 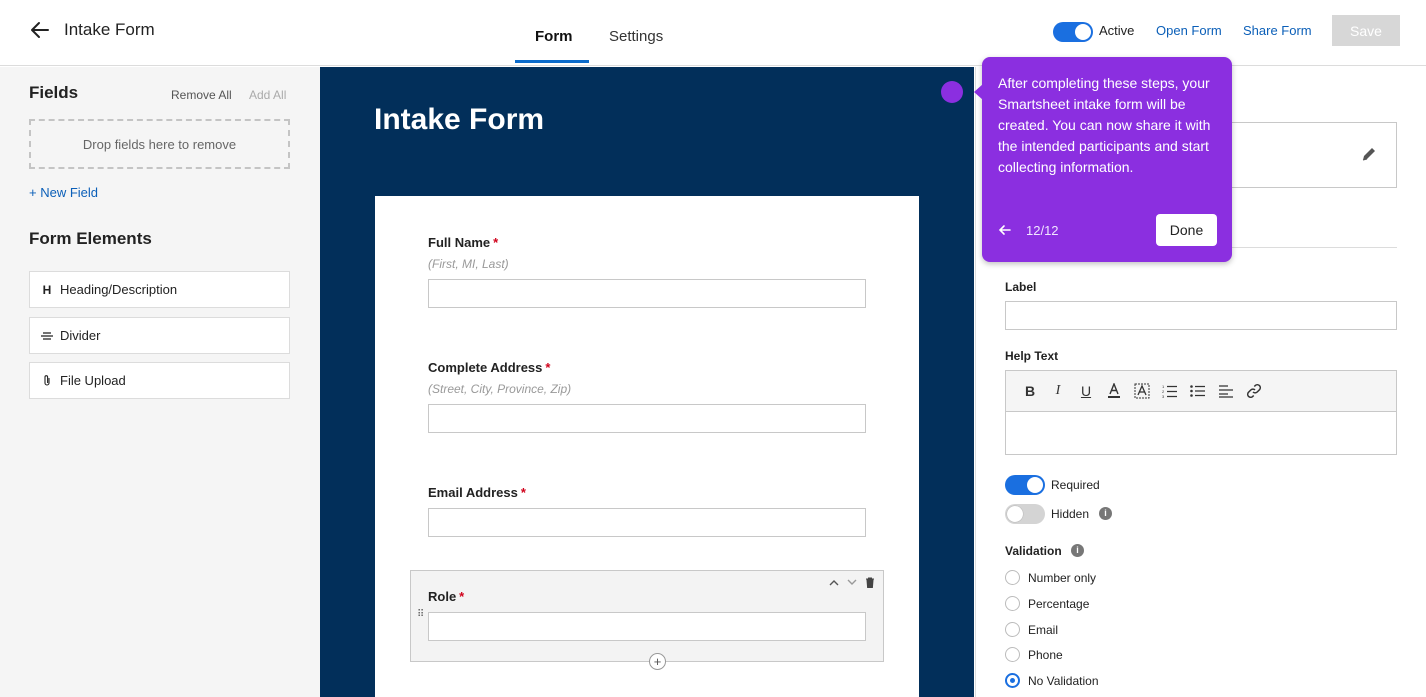 What do you see at coordinates (870, 582) in the screenshot?
I see `trash-icon` at bounding box center [870, 582].